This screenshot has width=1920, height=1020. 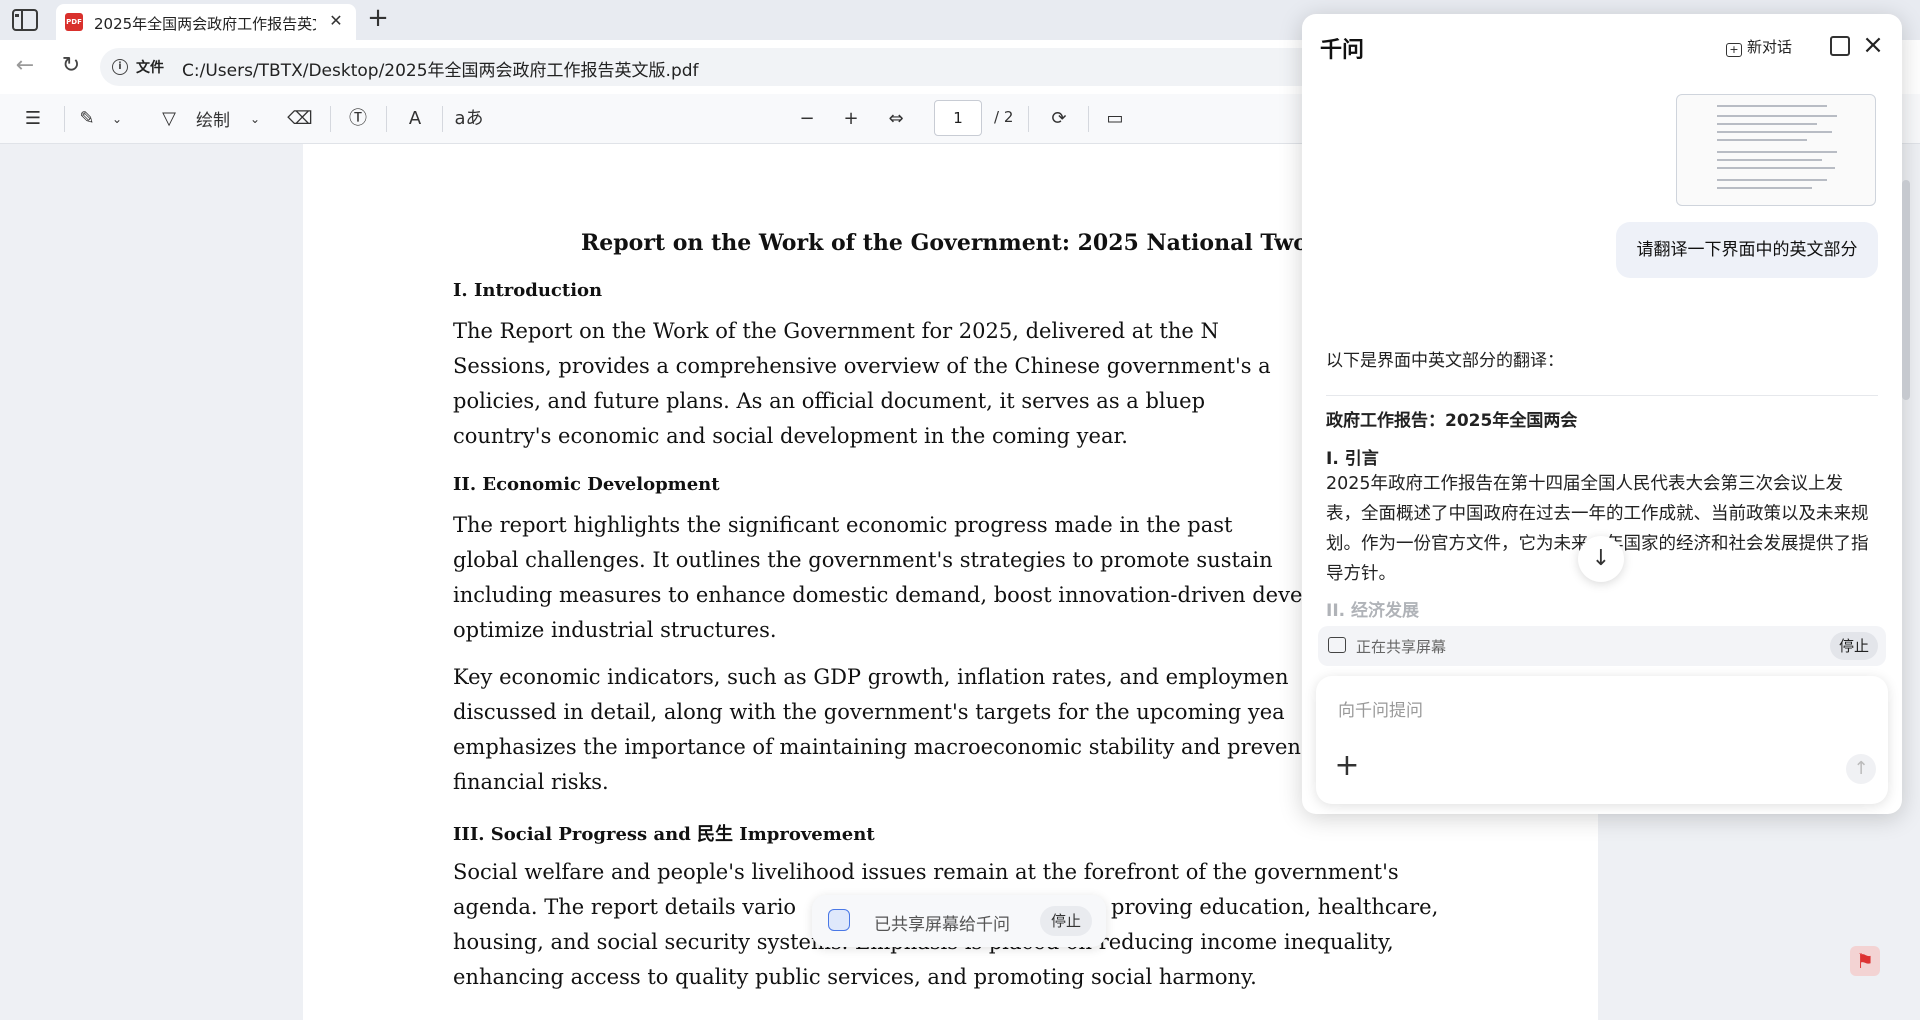 I want to click on tab-close-icon: ✕, so click(x=336, y=21).